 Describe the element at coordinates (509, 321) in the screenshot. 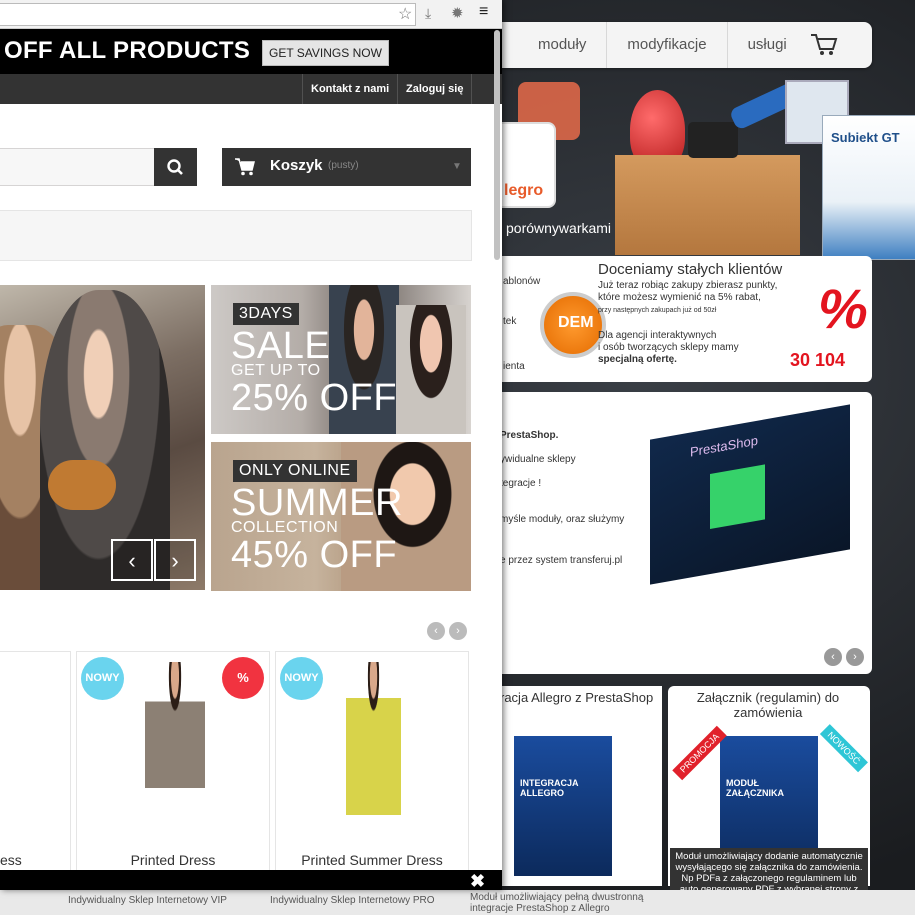

I see `promo-side-item: tek` at that location.